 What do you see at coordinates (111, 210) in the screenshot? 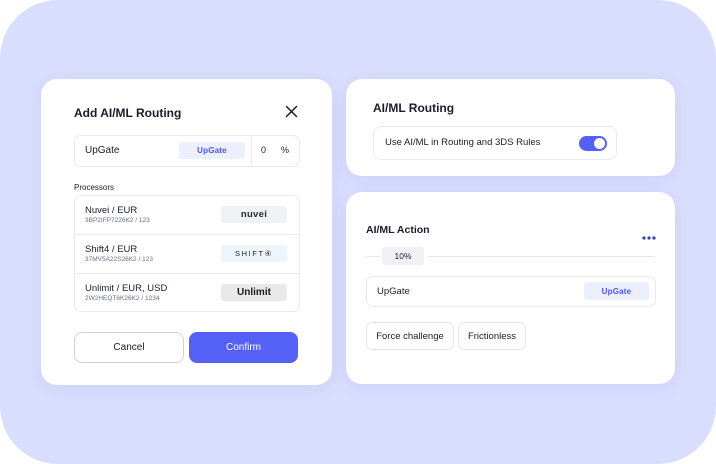
I see `processor-name: Nuvei / EUR` at bounding box center [111, 210].